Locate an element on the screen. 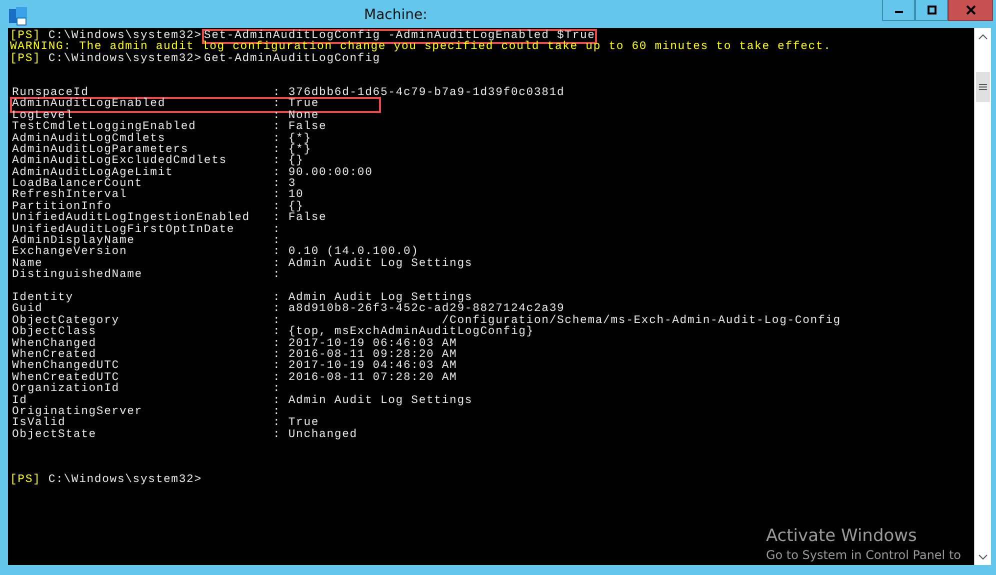 The height and width of the screenshot is (575, 996). property-name: Id is located at coordinates (20, 401).